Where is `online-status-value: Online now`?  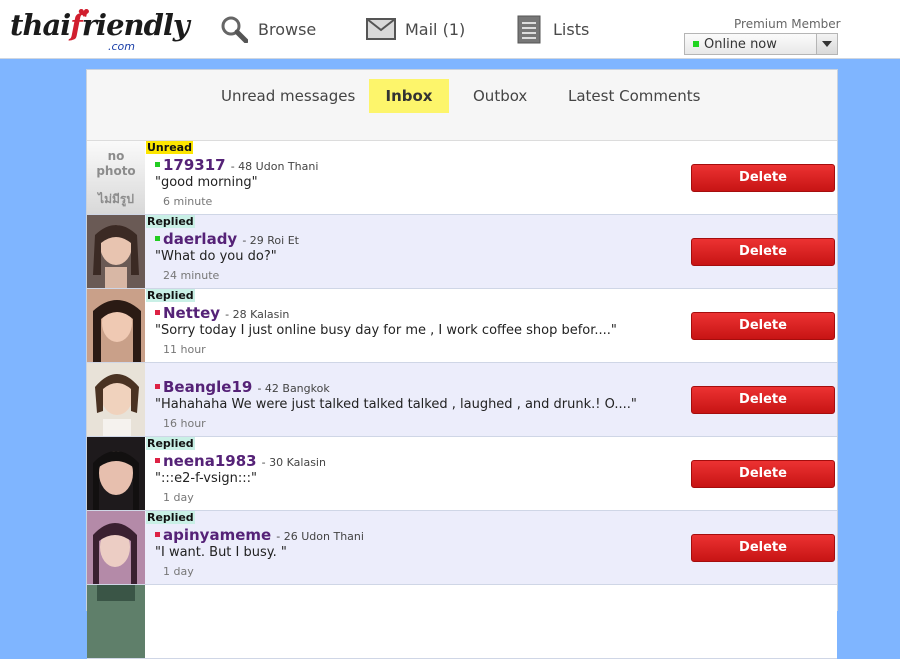
online-status-value: Online now is located at coordinates (740, 44).